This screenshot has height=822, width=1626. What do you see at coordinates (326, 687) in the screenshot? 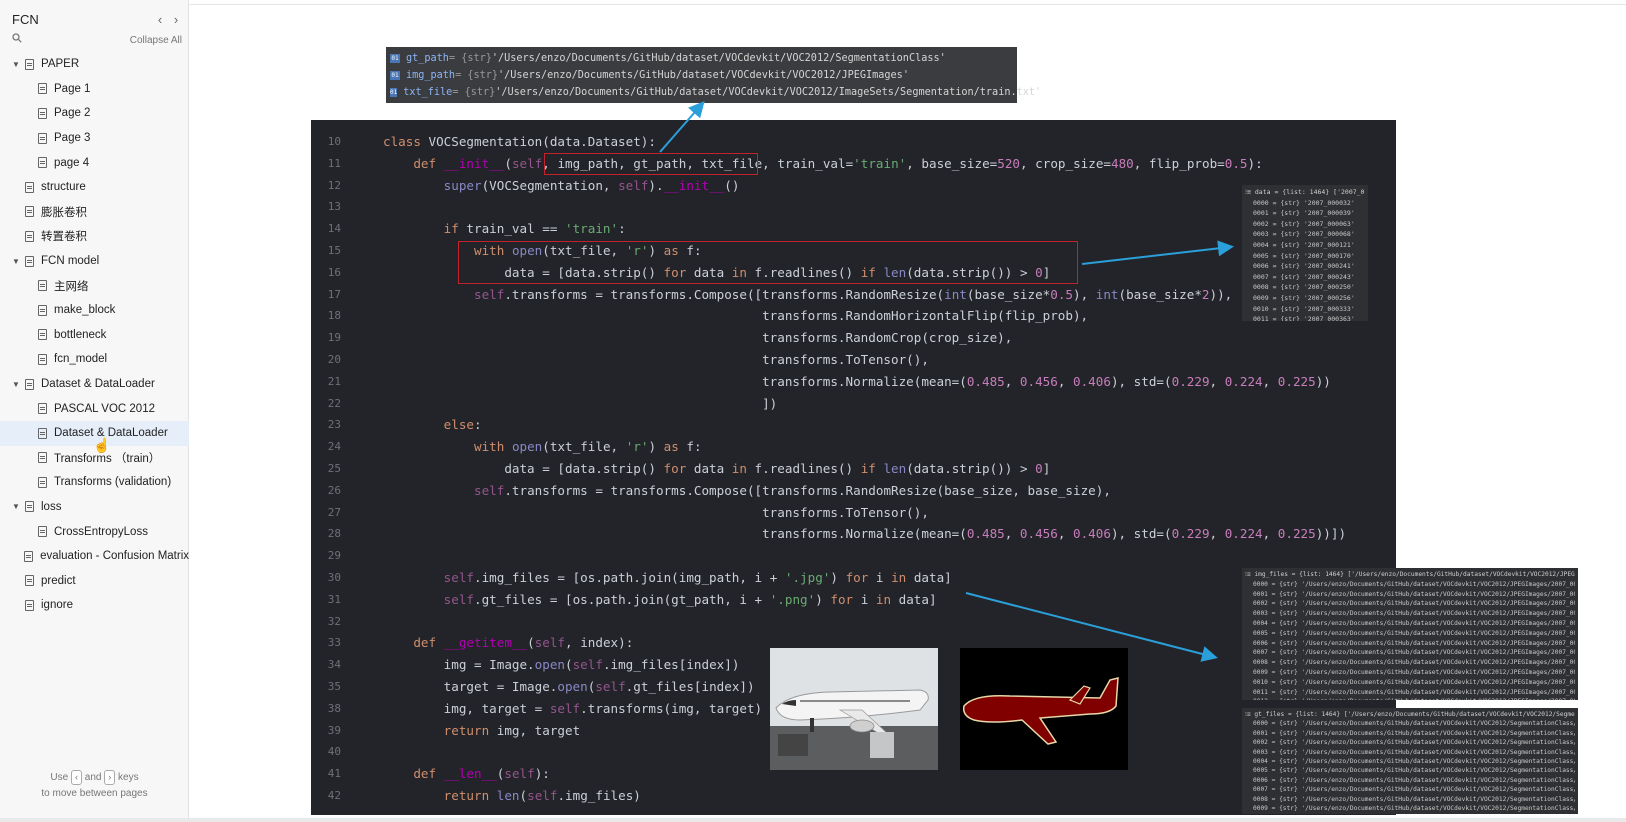
I see `line-number: 35` at bounding box center [326, 687].